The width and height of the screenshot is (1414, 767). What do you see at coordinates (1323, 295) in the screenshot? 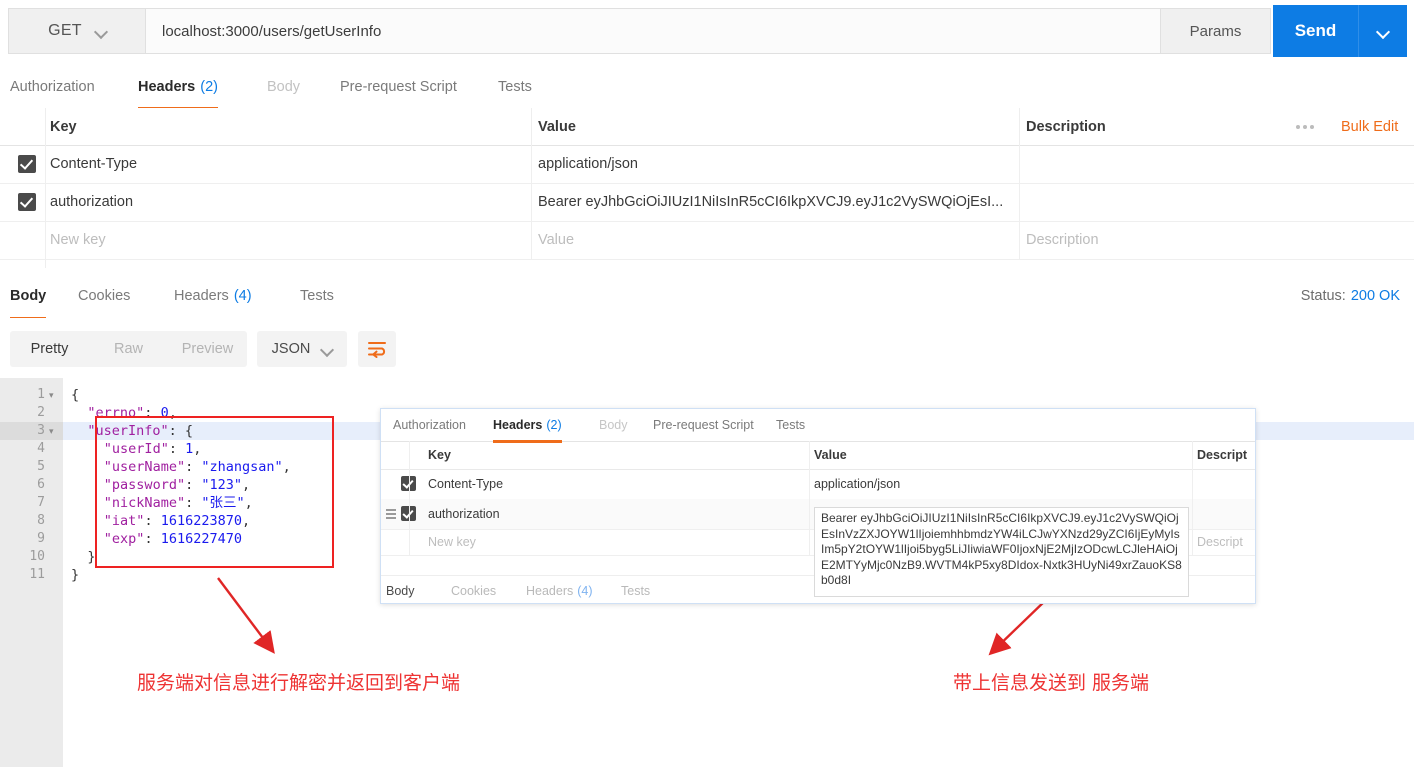
I see `status-label: Status:` at bounding box center [1323, 295].